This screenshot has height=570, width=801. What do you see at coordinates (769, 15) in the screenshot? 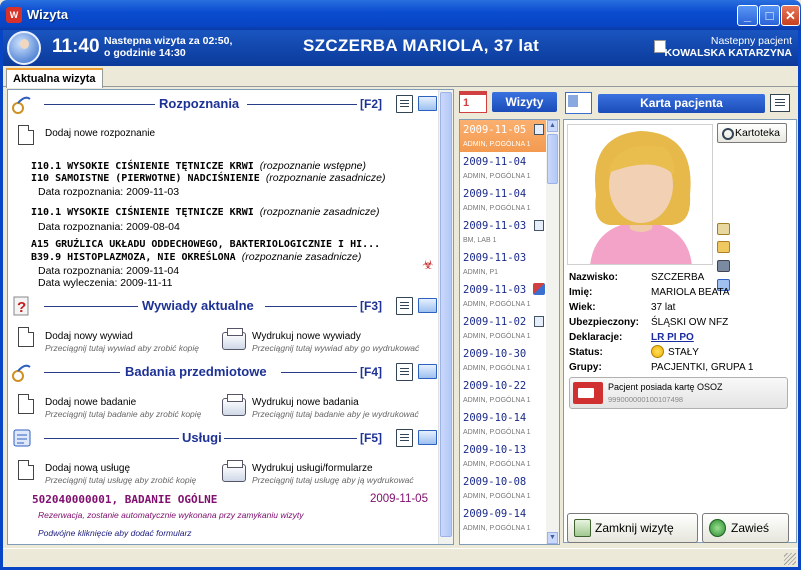
I see `maximize-button: □` at bounding box center [769, 15].